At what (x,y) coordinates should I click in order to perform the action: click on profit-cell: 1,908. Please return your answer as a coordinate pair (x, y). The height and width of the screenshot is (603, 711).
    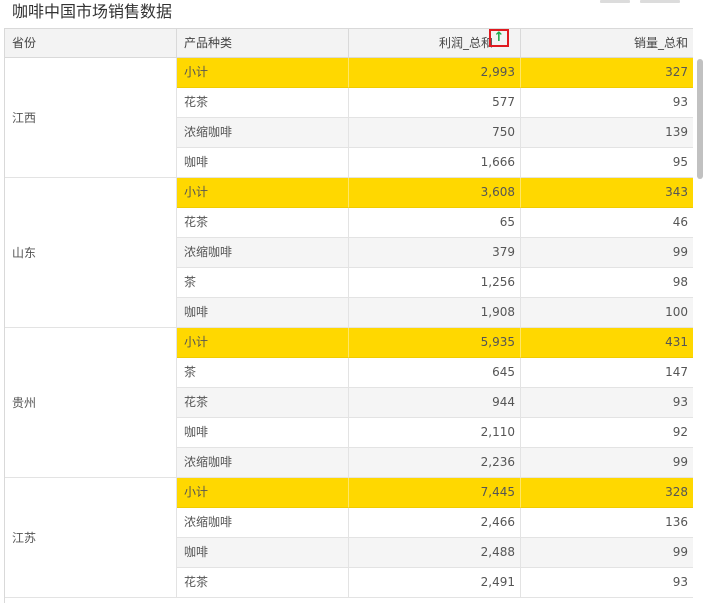
    Looking at the image, I should click on (435, 313).